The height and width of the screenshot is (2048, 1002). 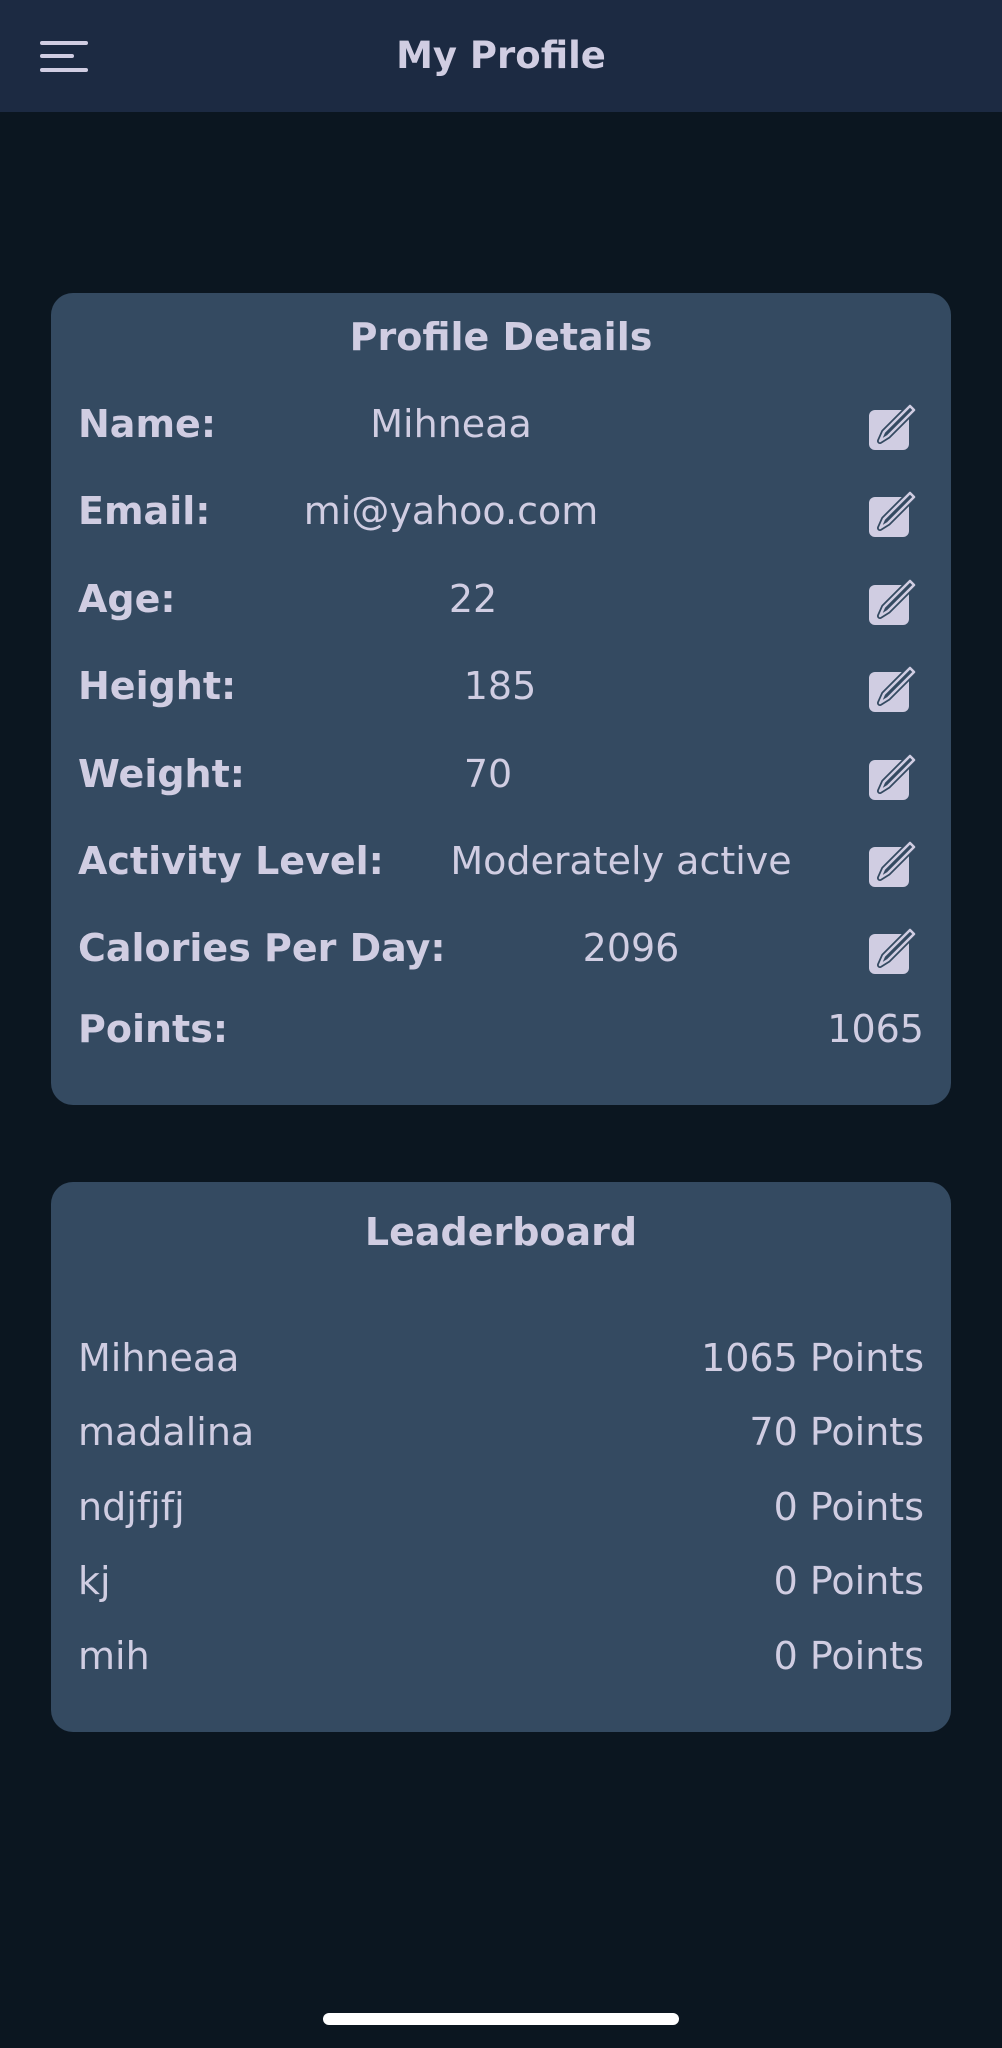 What do you see at coordinates (144, 511) in the screenshot?
I see `email-label: Email:` at bounding box center [144, 511].